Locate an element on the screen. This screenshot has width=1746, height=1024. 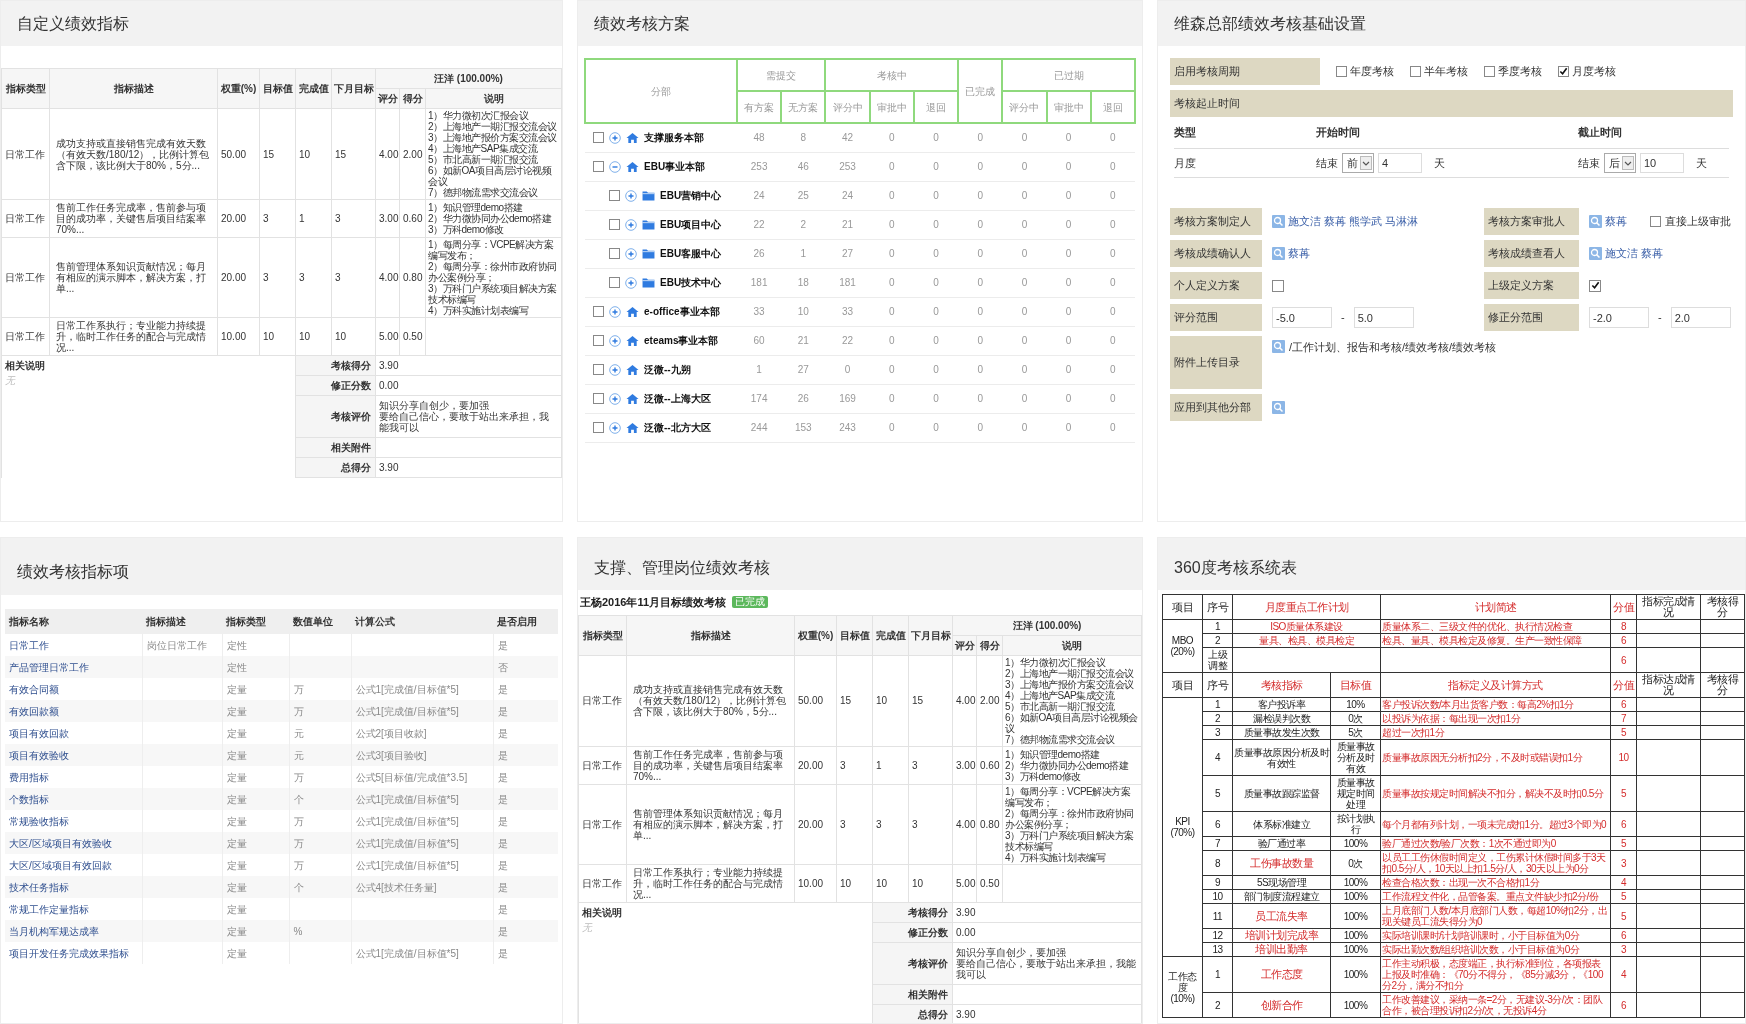
department-name: EBU营销中心 is located at coordinates (691, 195).